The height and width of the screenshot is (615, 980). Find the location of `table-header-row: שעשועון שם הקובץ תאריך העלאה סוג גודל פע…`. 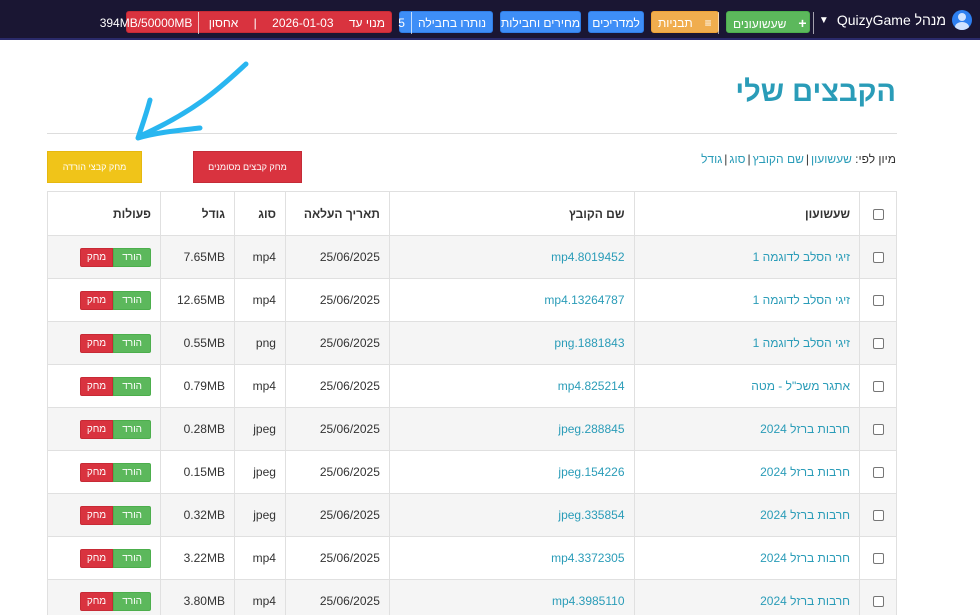

table-header-row: שעשועון שם הקובץ תאריך העלאה סוג גודל פע… is located at coordinates (471, 213).